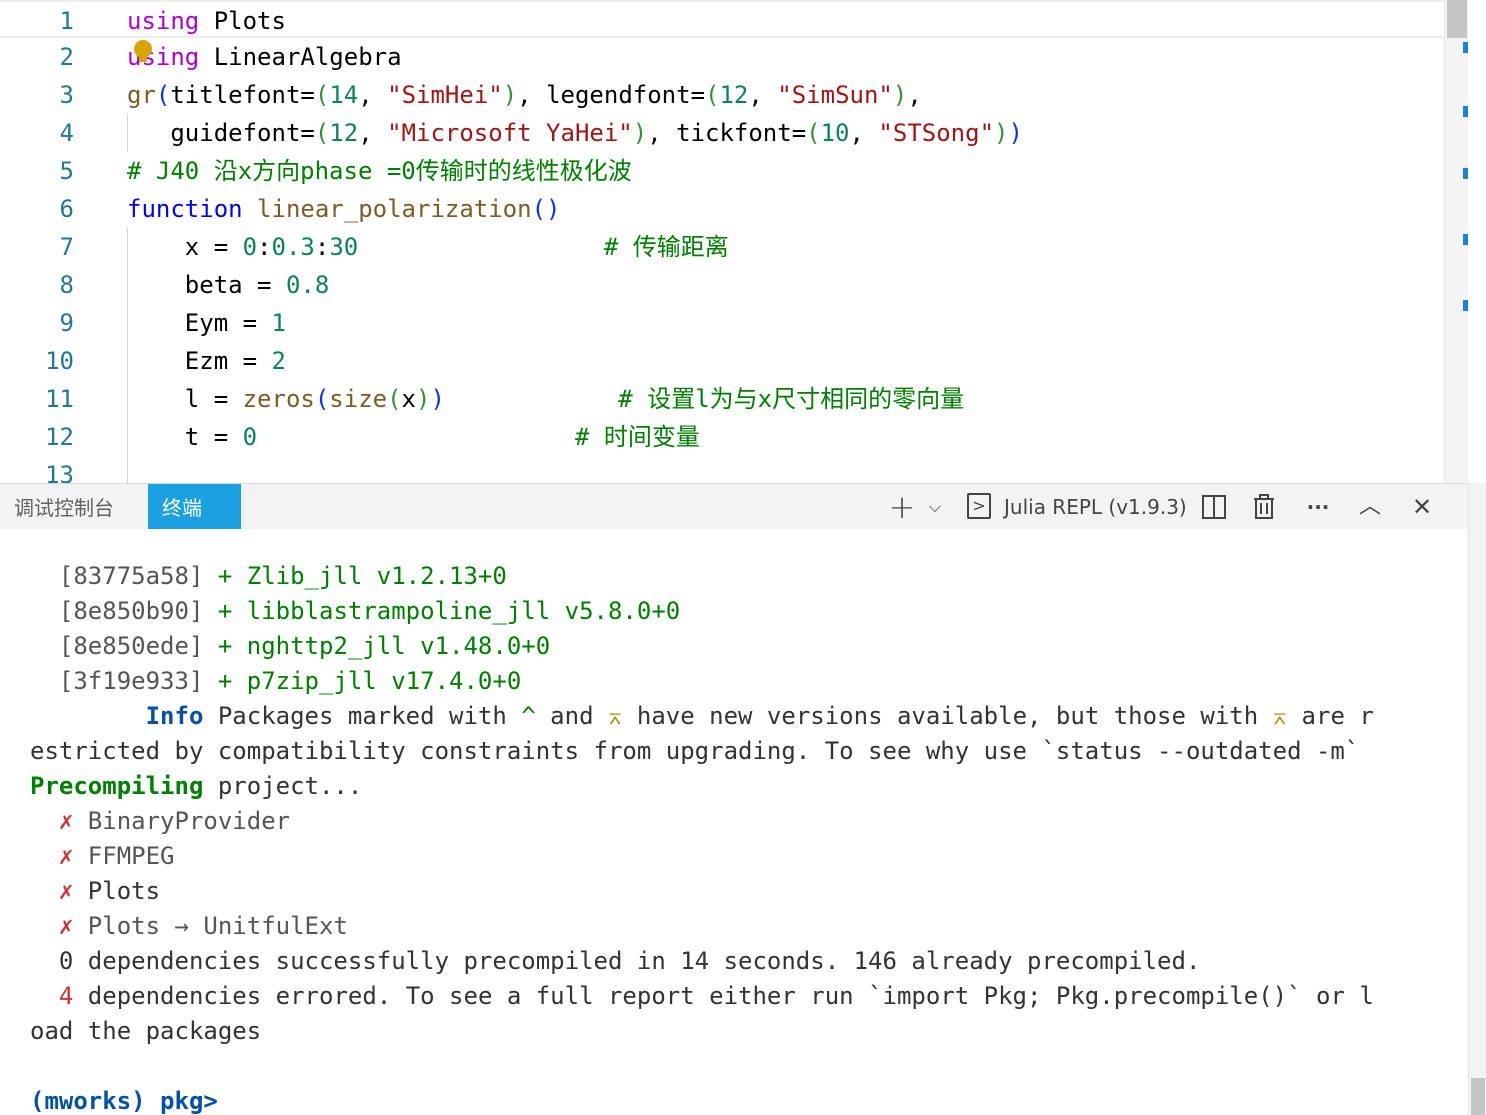  Describe the element at coordinates (722, 209) in the screenshot. I see `code-line: 6 function linear_polarization()` at that location.